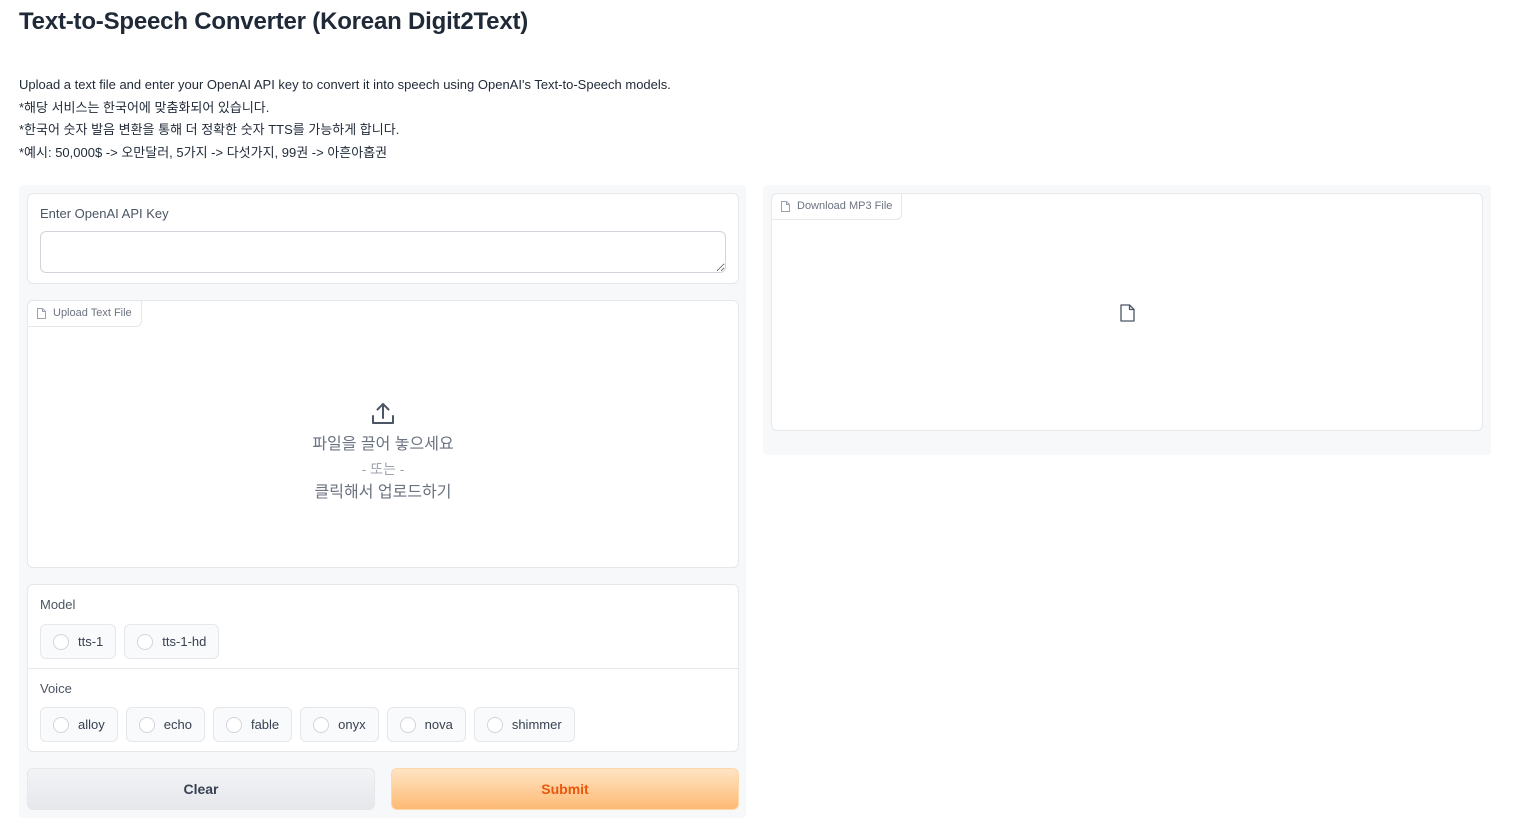  I want to click on radio-label: echo, so click(177, 724).